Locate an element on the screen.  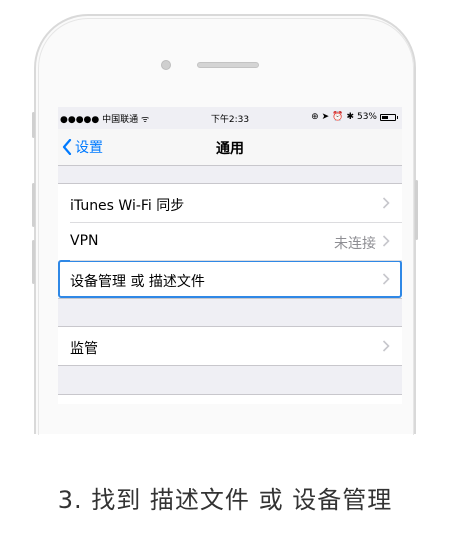
status-bar: ●●●●● 中国联通 ᯤ 下午2:33 ⊕ ➤ ⏰ ✱ 53% is located at coordinates (230, 118).